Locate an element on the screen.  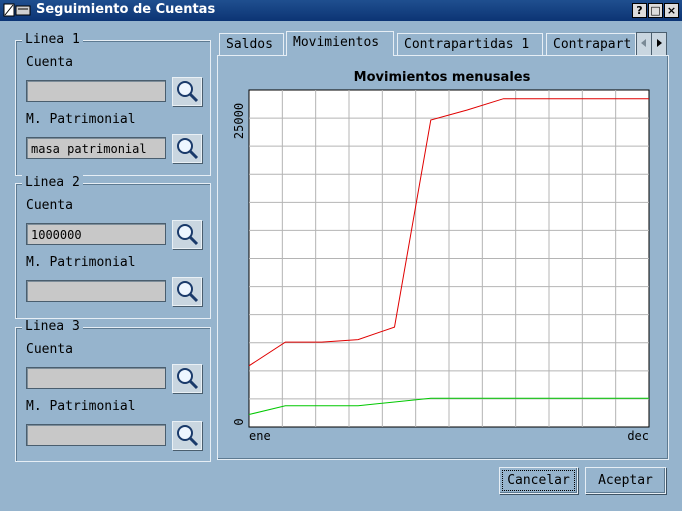
y-tick-label: 25000 is located at coordinates (239, 121).